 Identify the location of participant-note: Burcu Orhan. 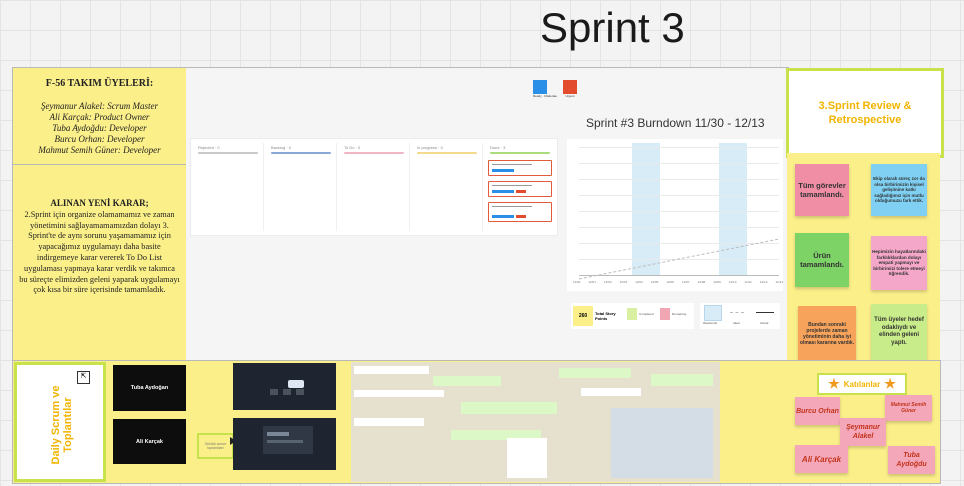
(817, 411).